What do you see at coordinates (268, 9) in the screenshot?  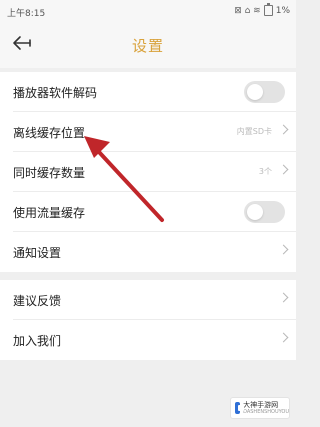 I see `battery-icon` at bounding box center [268, 9].